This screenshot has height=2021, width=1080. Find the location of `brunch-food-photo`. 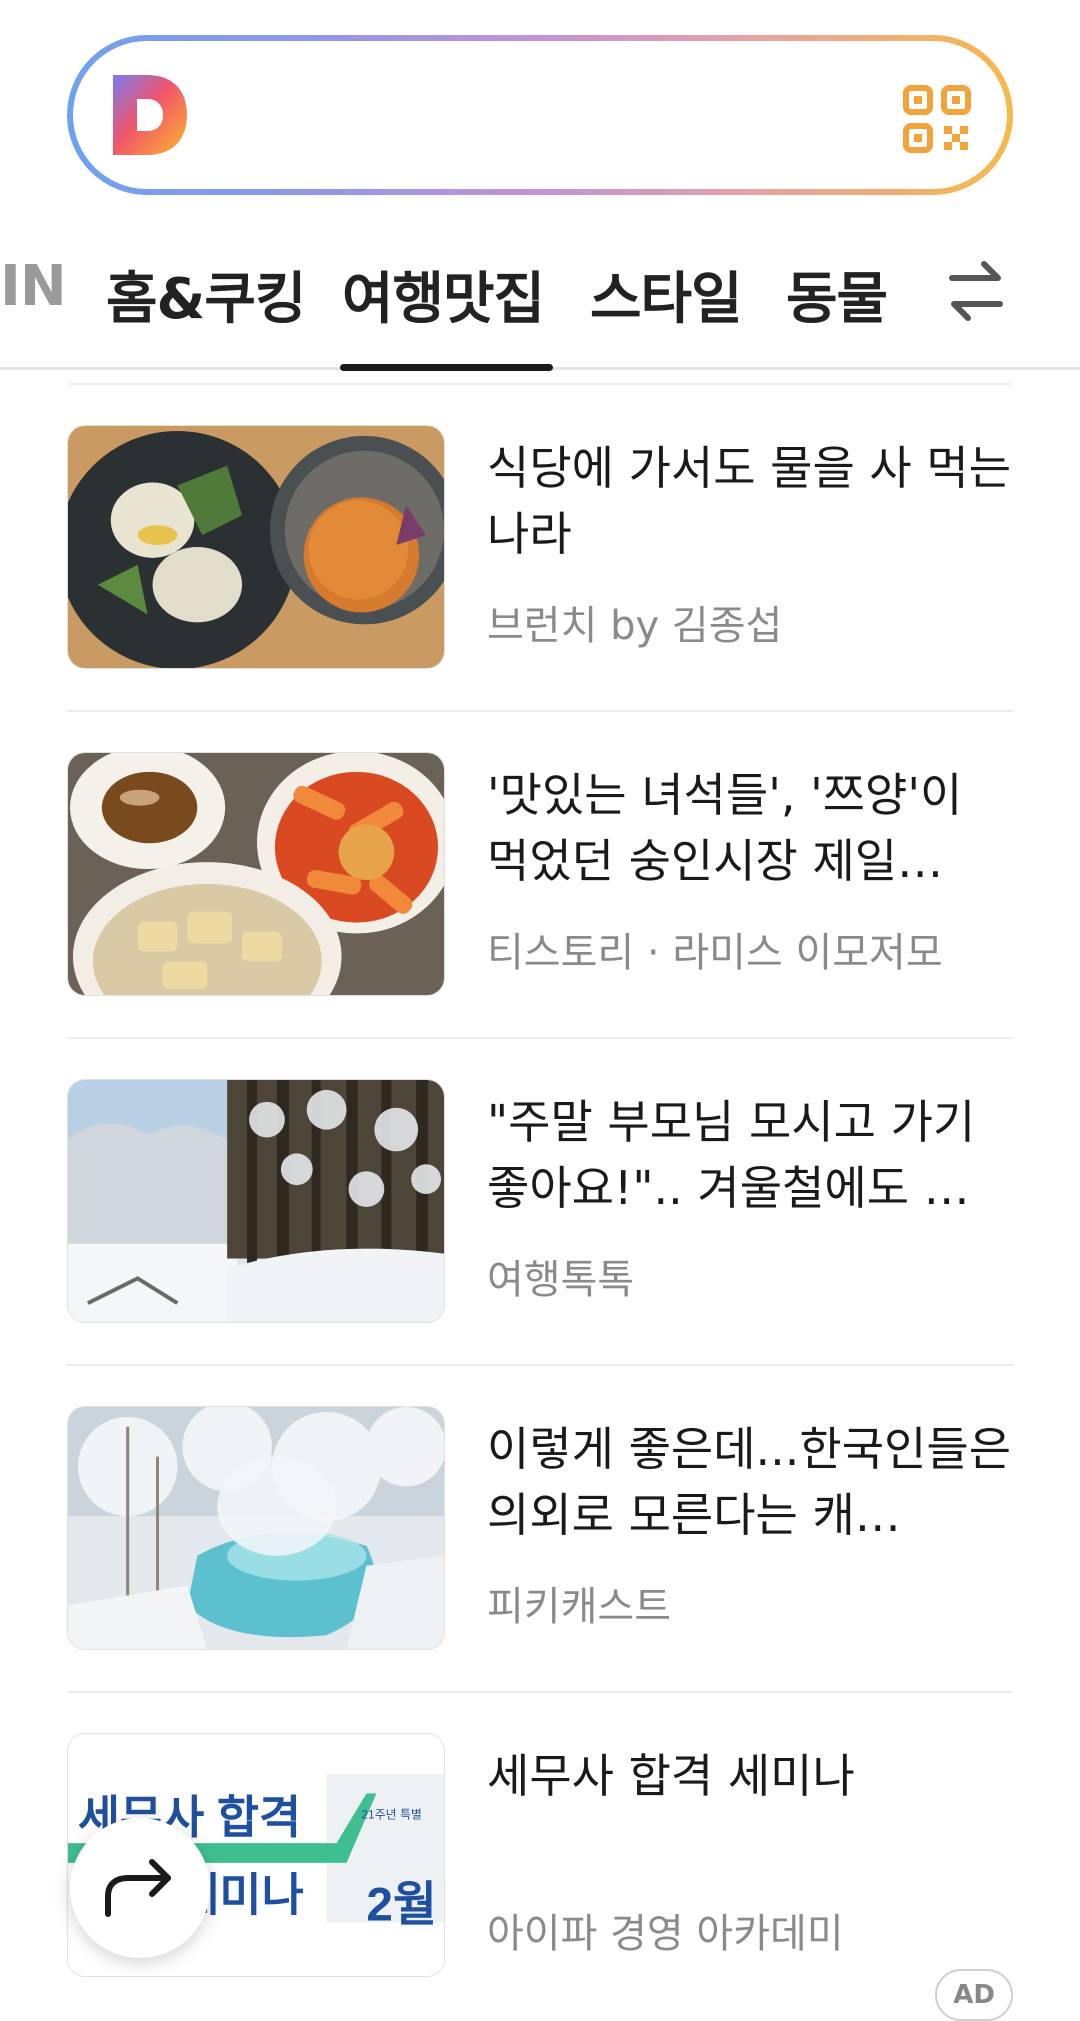

brunch-food-photo is located at coordinates (256, 547).